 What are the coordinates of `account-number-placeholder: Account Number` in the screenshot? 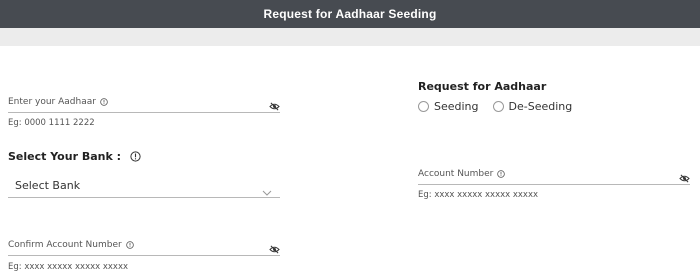 It's located at (456, 173).